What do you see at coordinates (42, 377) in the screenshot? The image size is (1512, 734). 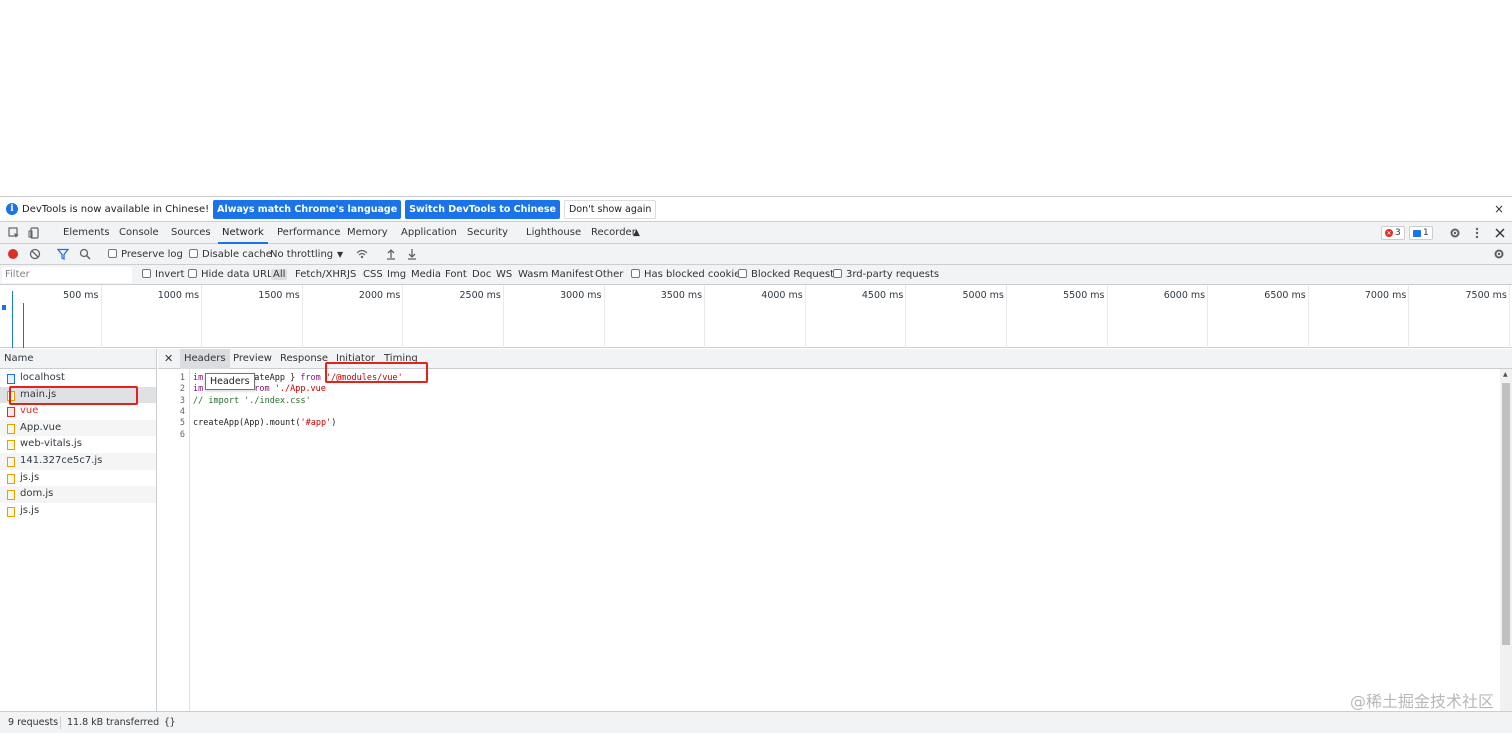 I see `request-name: localhost` at bounding box center [42, 377].